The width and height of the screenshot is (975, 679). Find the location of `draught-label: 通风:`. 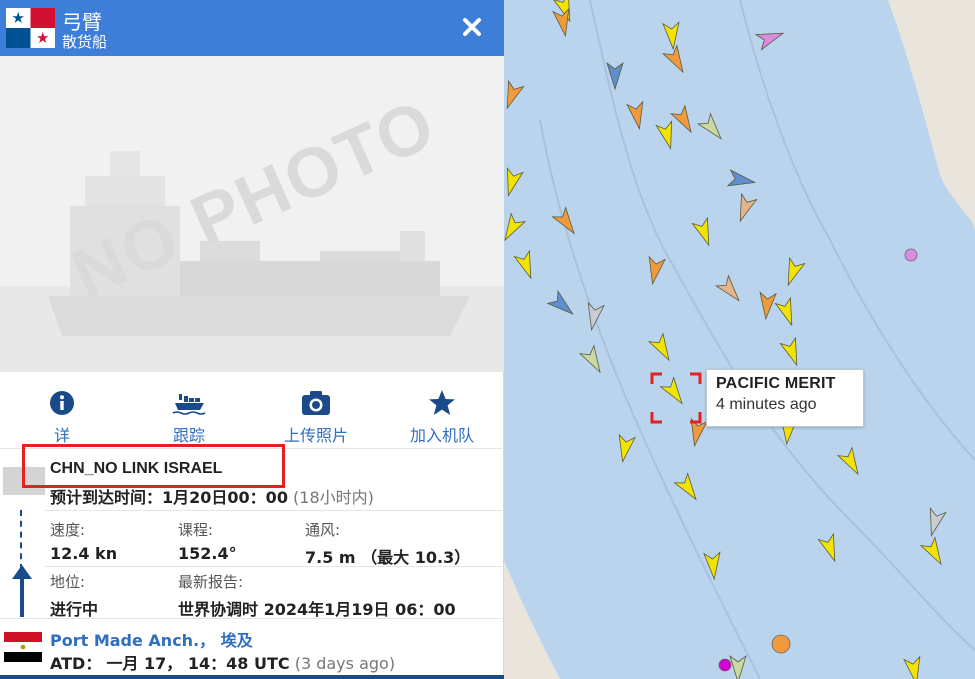

draught-label: 通风: is located at coordinates (323, 530).